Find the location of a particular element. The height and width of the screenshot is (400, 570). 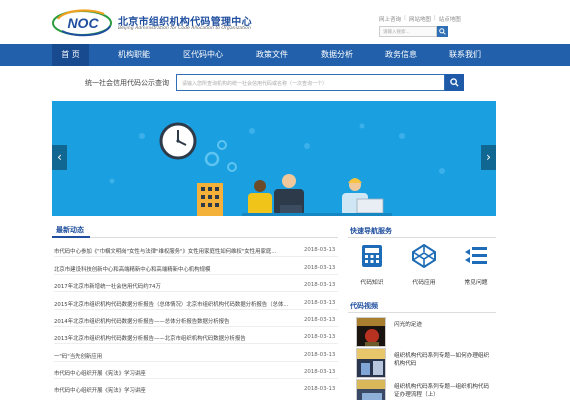

video-title: 组织机构代码系列专题—组织机构代码证办理流程（上） is located at coordinates (444, 391).